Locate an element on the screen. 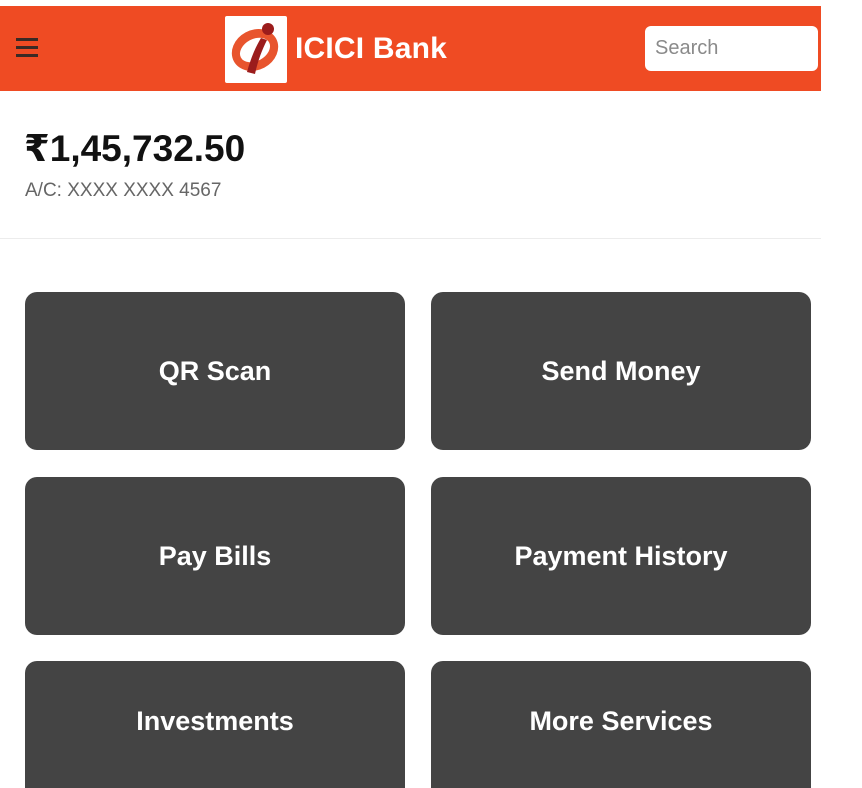  qr-scan-label: QR Scan is located at coordinates (215, 370).